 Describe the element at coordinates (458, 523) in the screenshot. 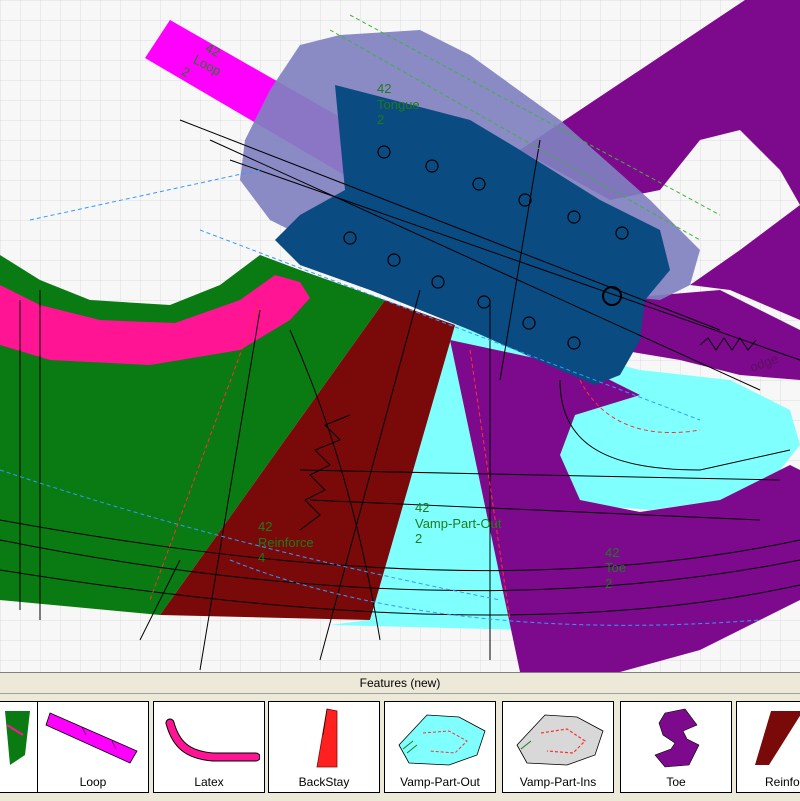

I see `svg-text: Vamp-Part-Out` at that location.